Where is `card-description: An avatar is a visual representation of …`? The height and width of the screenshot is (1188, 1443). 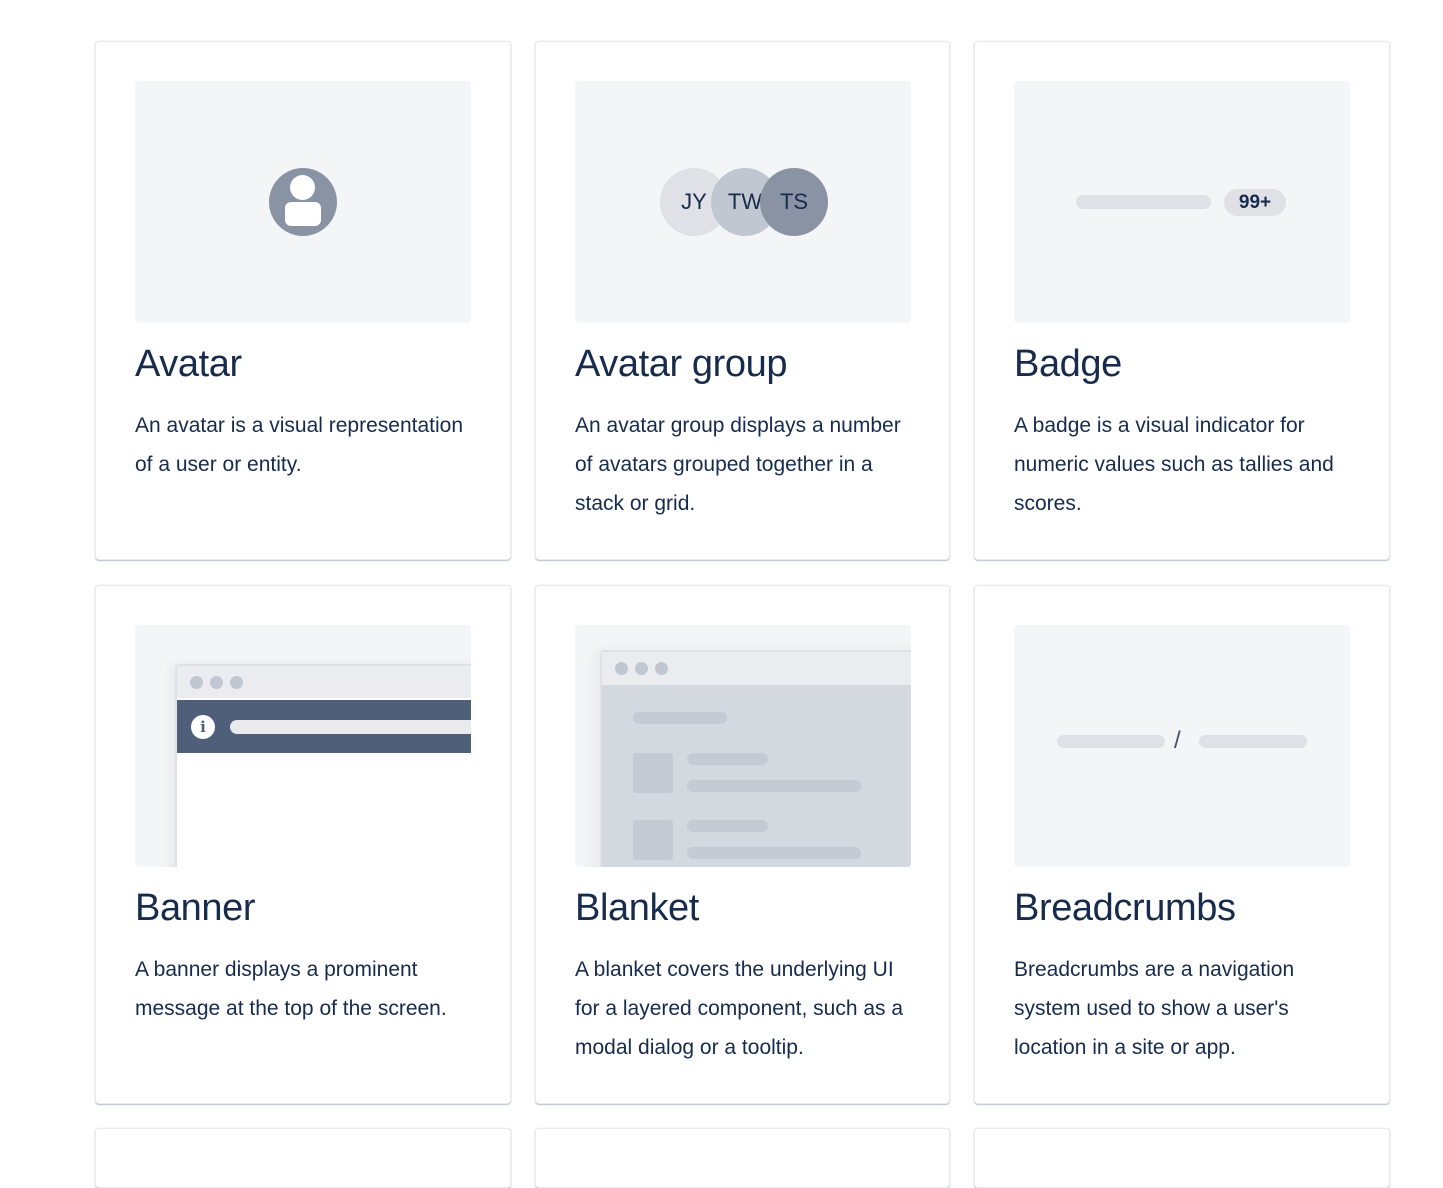 card-description: An avatar is a visual representation of … is located at coordinates (299, 445).